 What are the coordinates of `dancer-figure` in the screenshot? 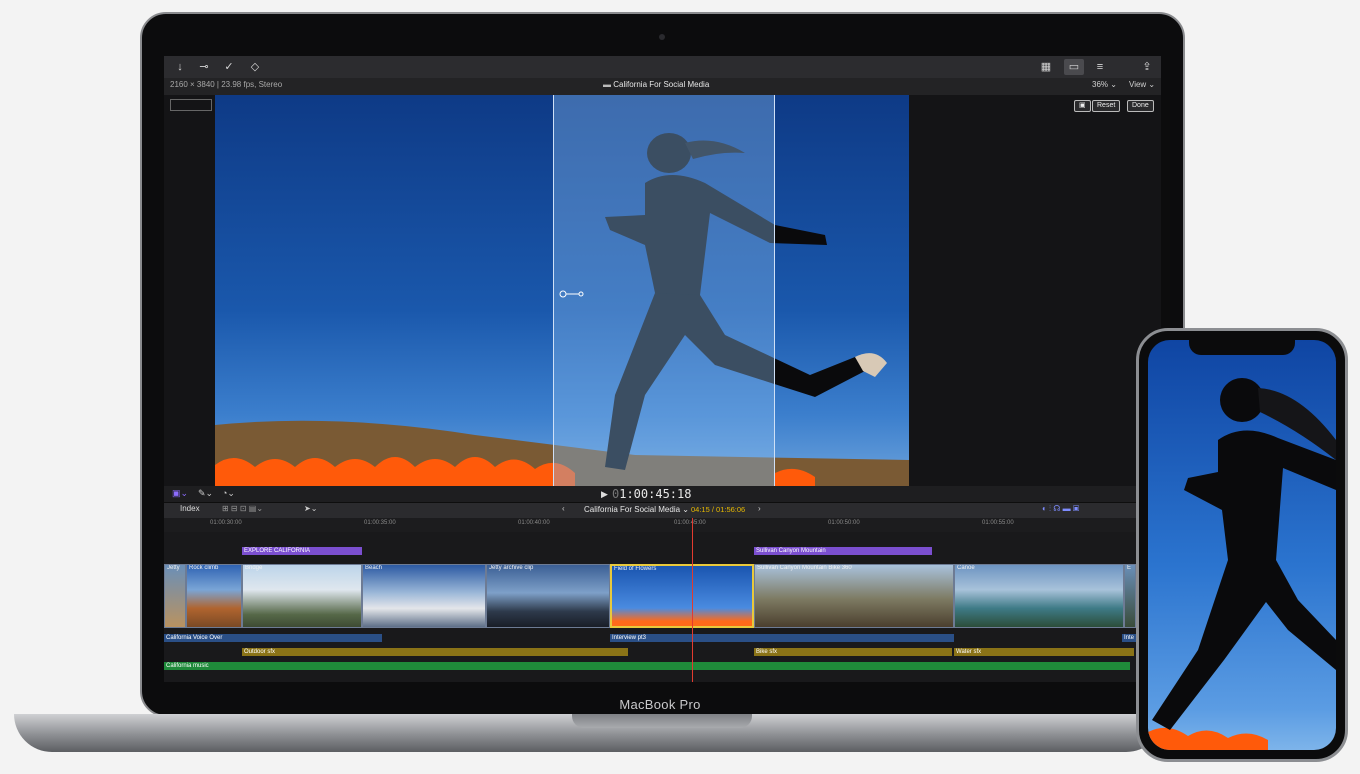 It's located at (1242, 564).